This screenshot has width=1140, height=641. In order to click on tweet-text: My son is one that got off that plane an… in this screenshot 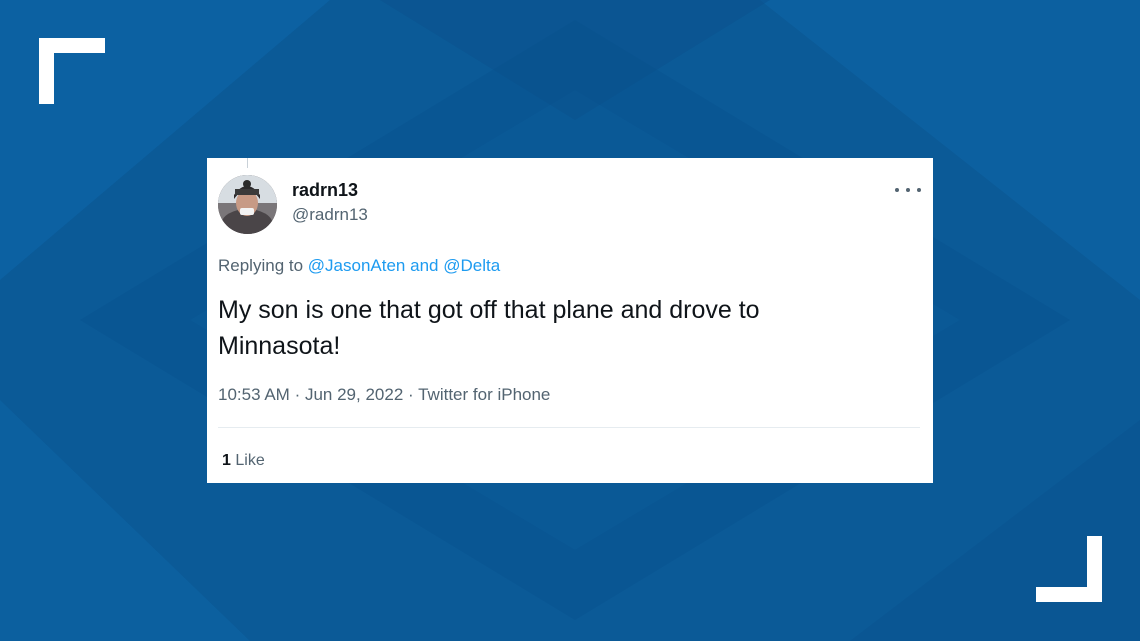, I will do `click(563, 328)`.